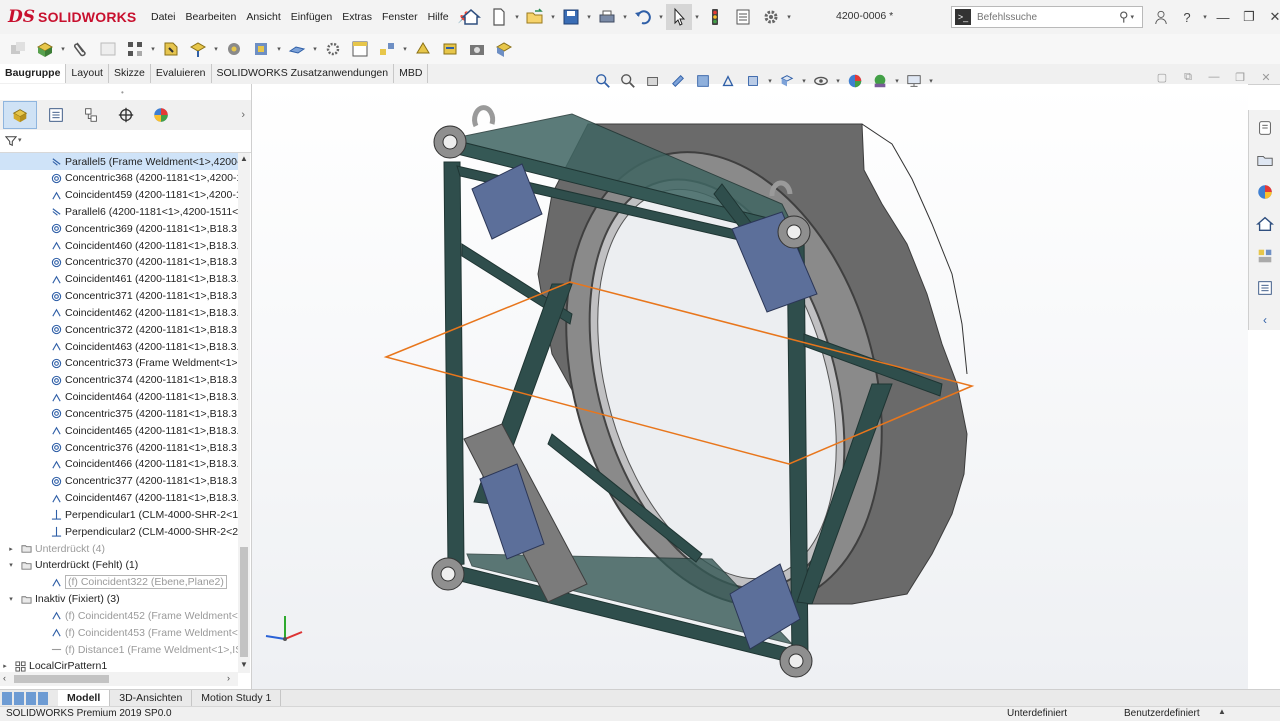 The width and height of the screenshot is (1280, 721). What do you see at coordinates (628, 81) in the screenshot?
I see `zoom-area-button` at bounding box center [628, 81].